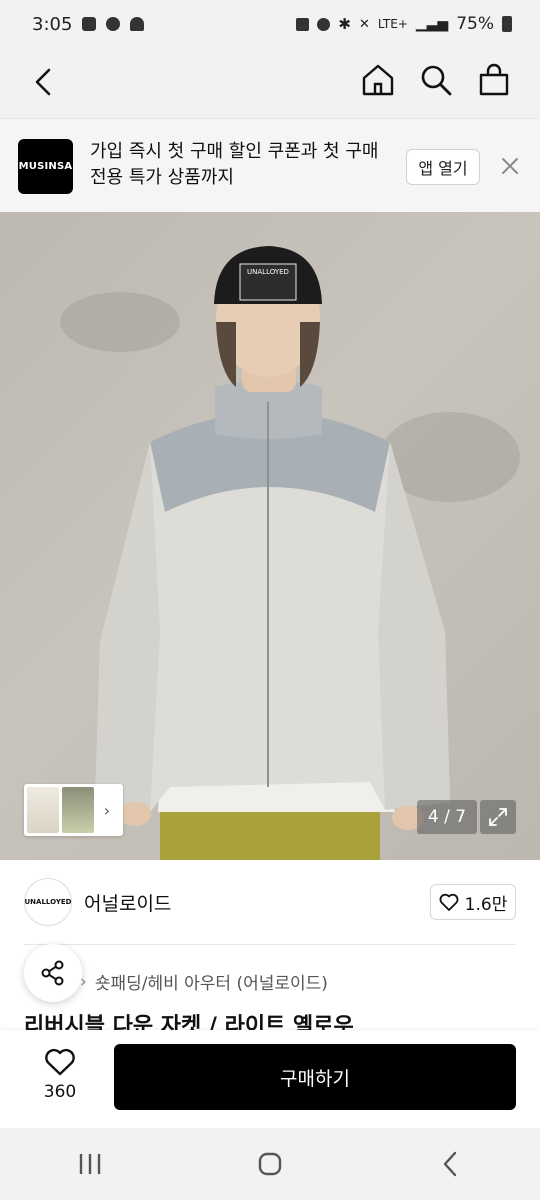  I want to click on breadcrumb: › 숏패딩/헤비 아우터 (어널로이드), so click(204, 982).